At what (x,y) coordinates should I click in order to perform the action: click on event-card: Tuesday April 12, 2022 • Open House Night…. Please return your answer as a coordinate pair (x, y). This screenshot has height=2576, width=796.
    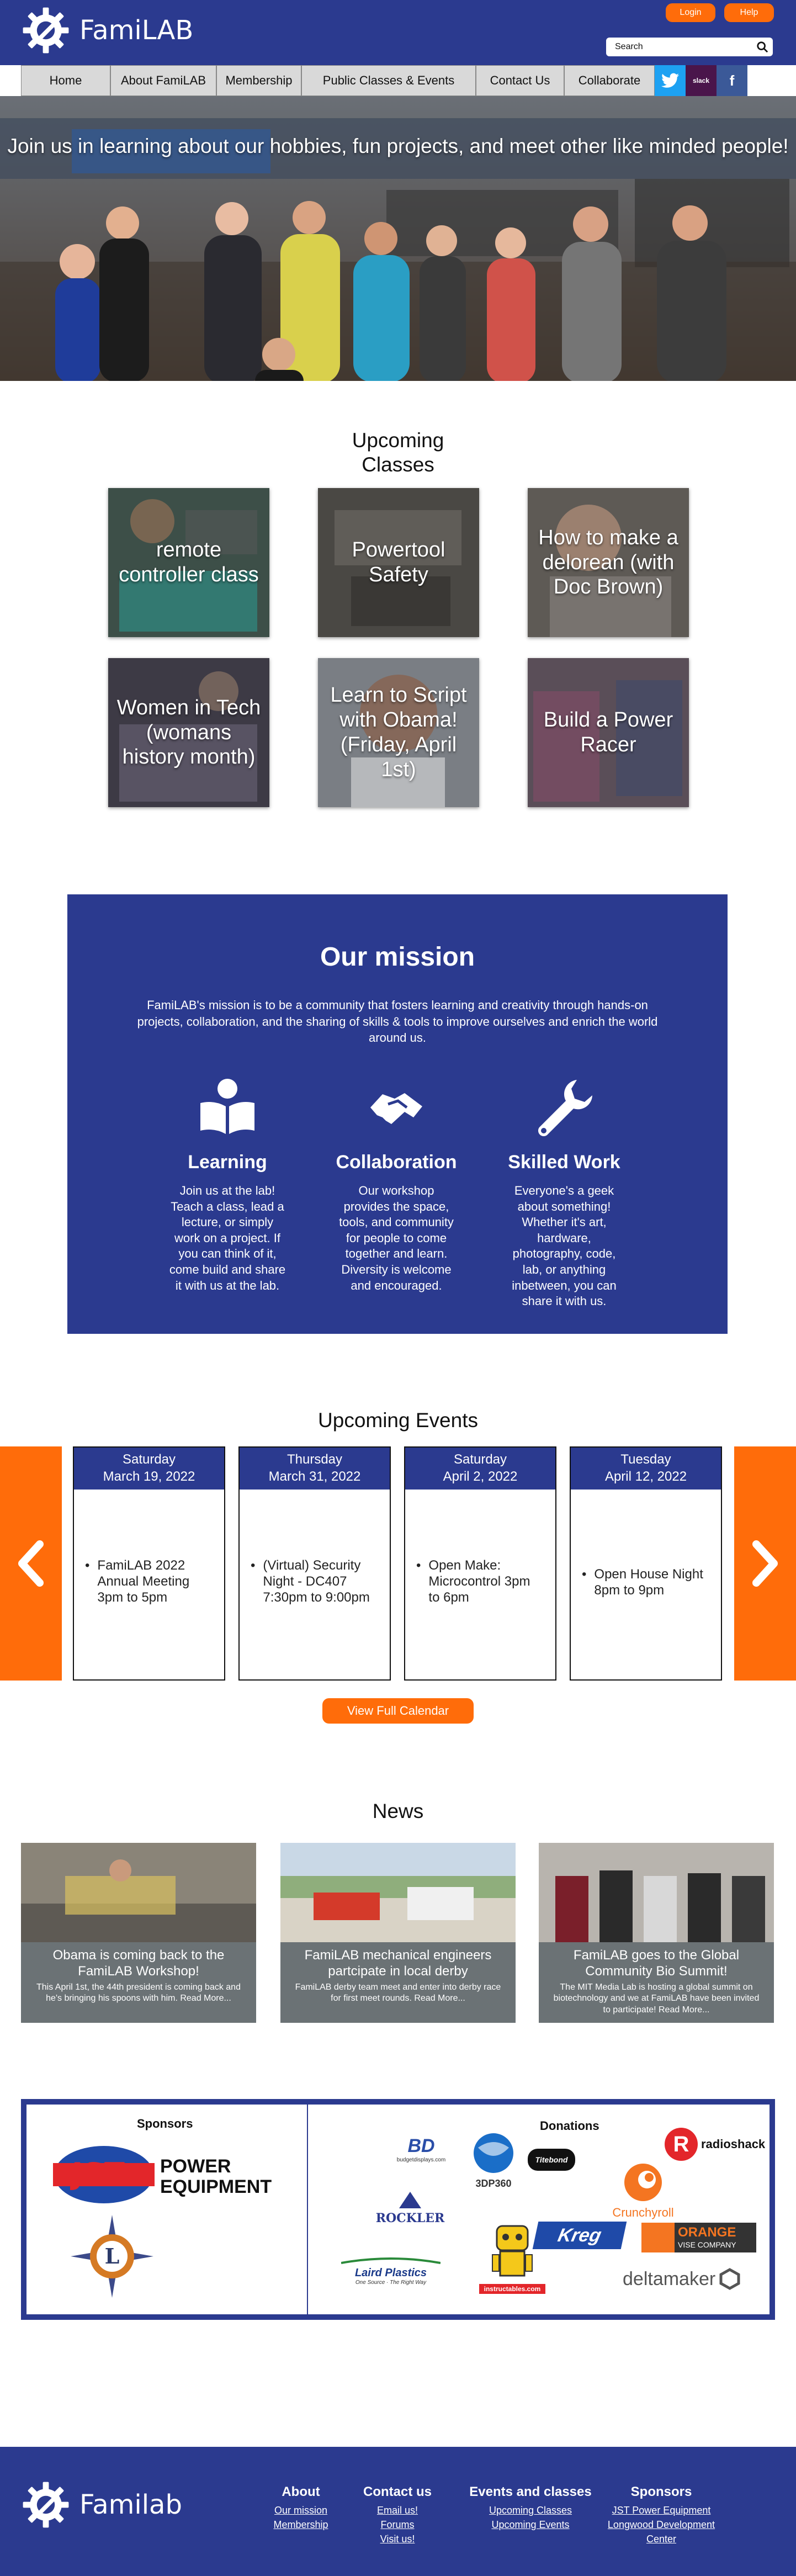
    Looking at the image, I should click on (646, 1563).